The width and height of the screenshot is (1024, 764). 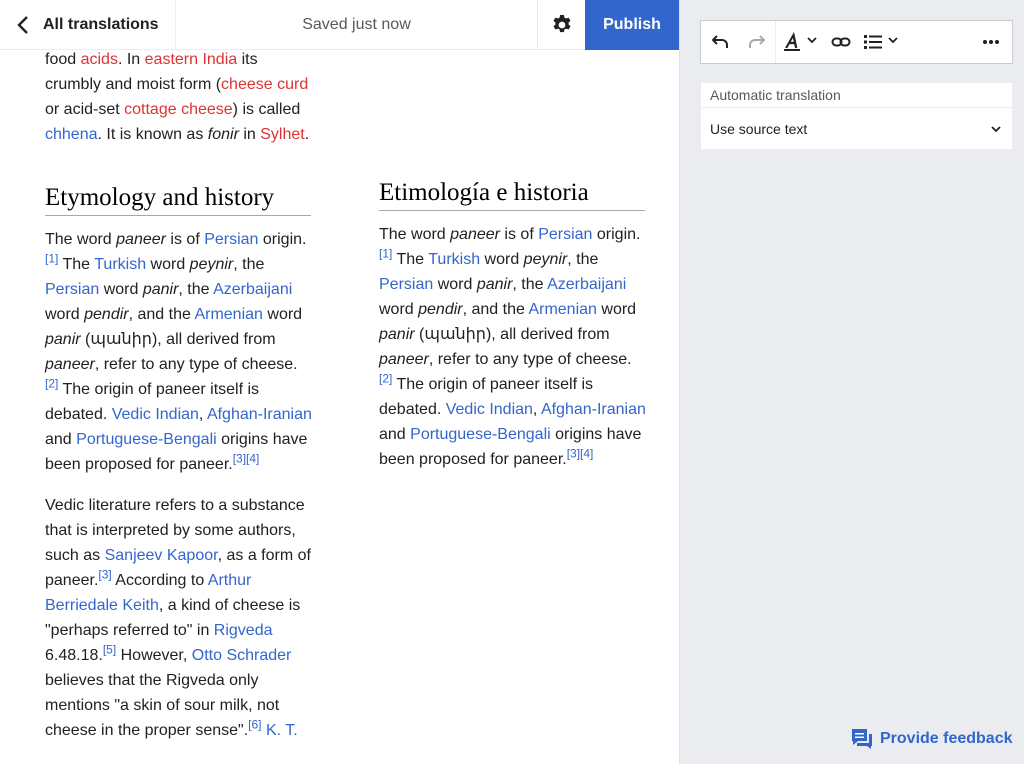 I want to click on source-section-heading: Etymology and history, so click(x=178, y=199).